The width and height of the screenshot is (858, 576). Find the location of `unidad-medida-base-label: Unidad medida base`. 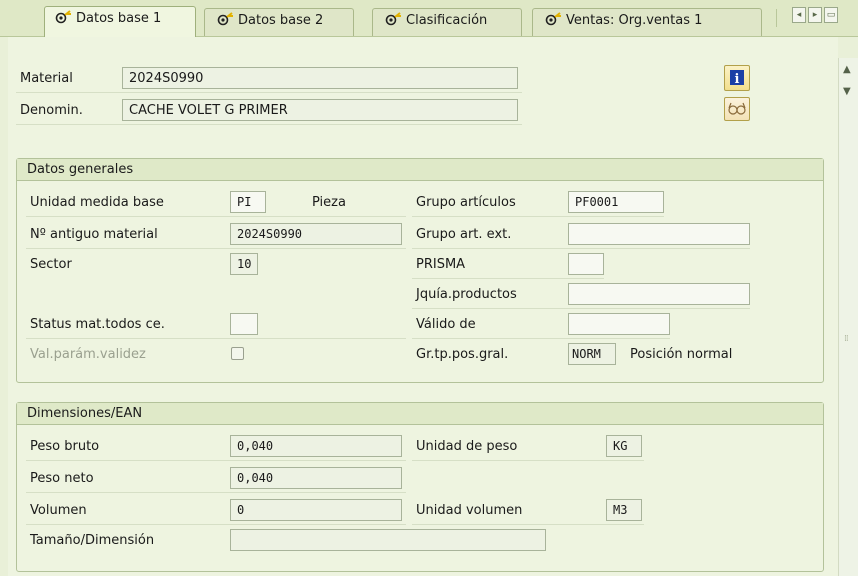

unidad-medida-base-label: Unidad medida base is located at coordinates (97, 202).